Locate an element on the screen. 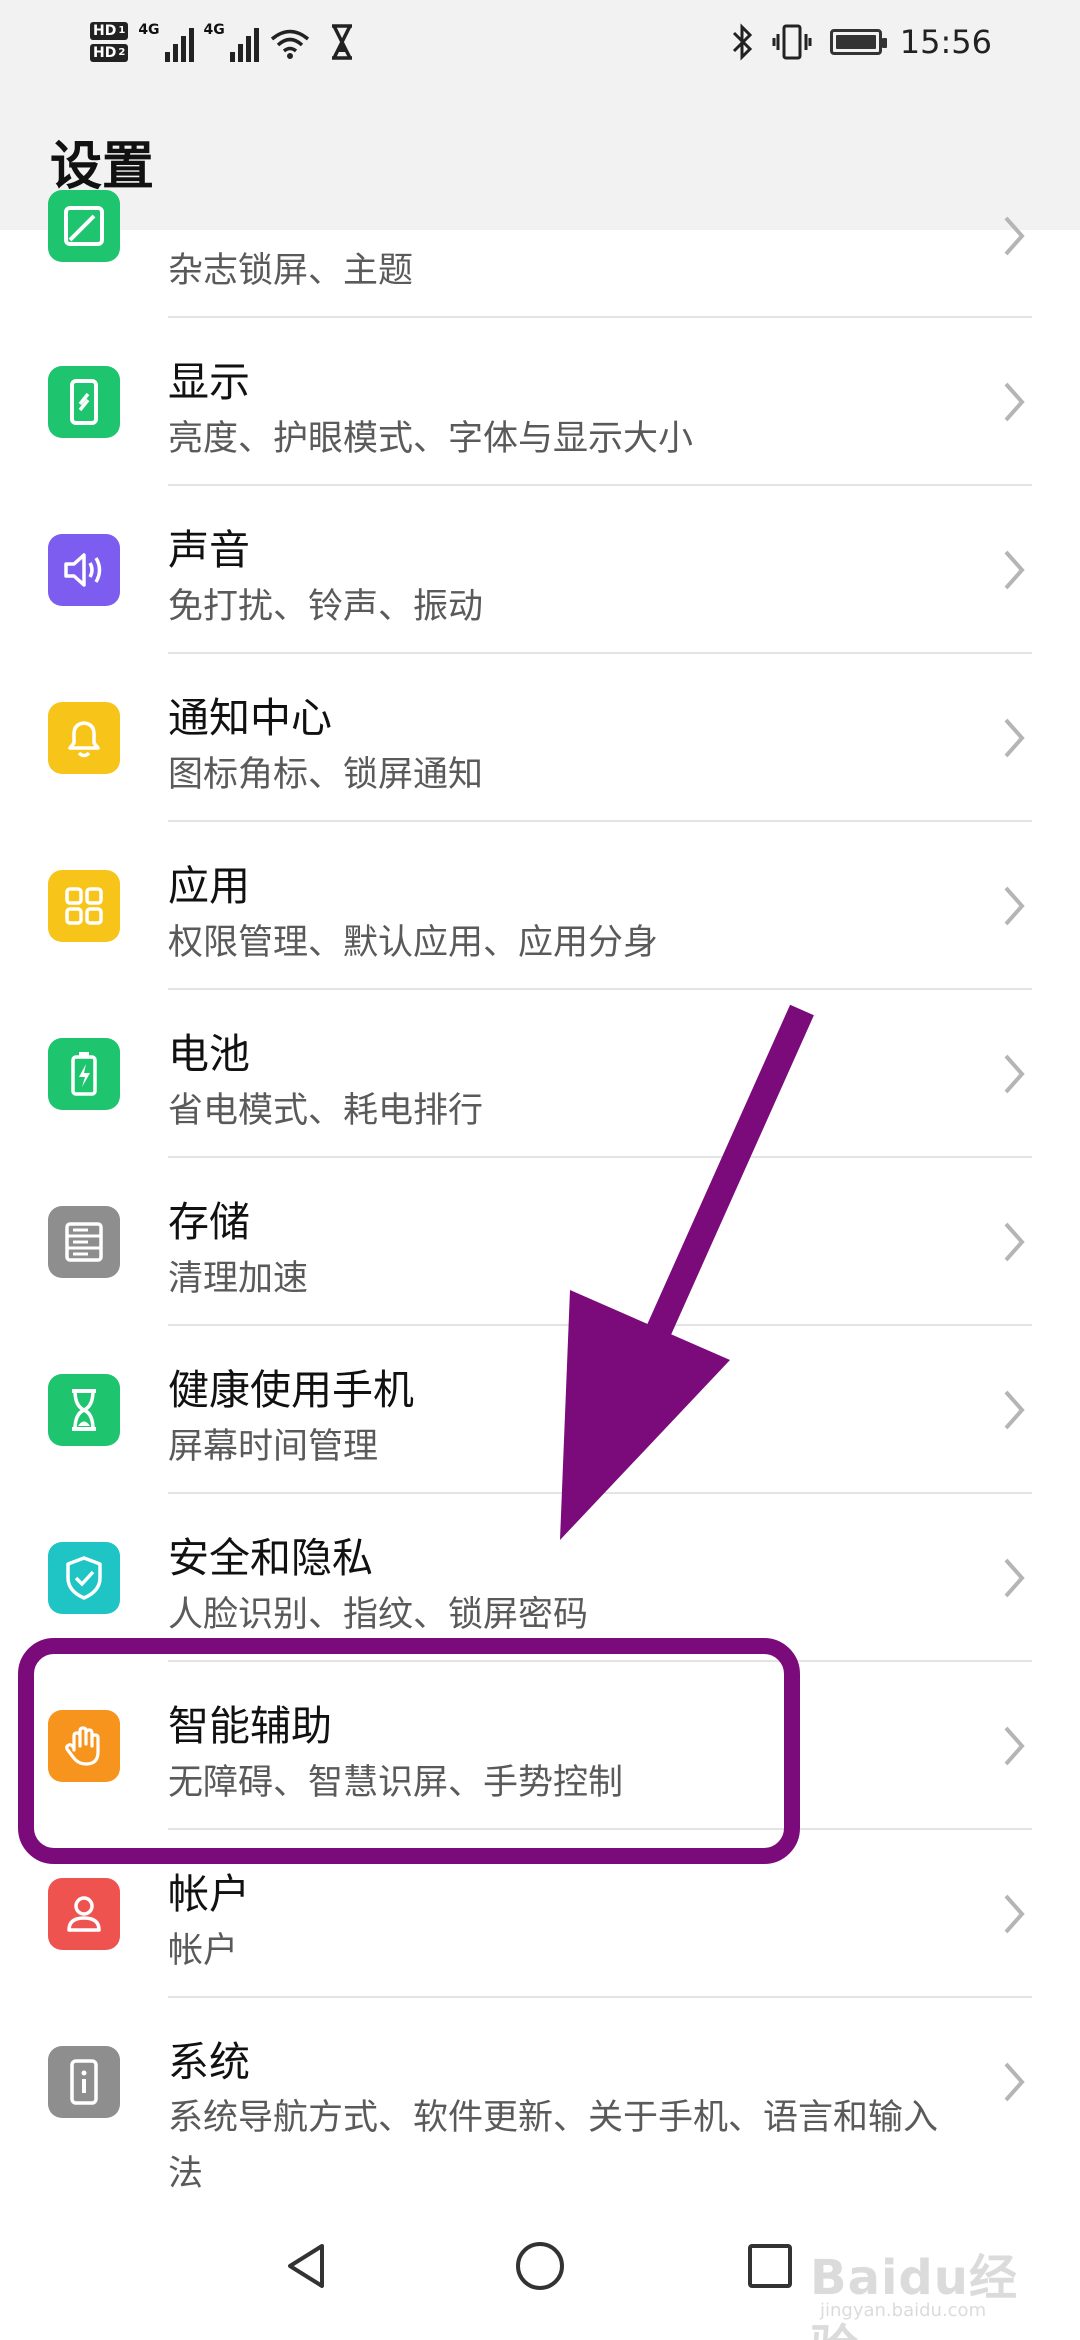 The image size is (1080, 2340). settings-item-title: 帐户 is located at coordinates (209, 1894).